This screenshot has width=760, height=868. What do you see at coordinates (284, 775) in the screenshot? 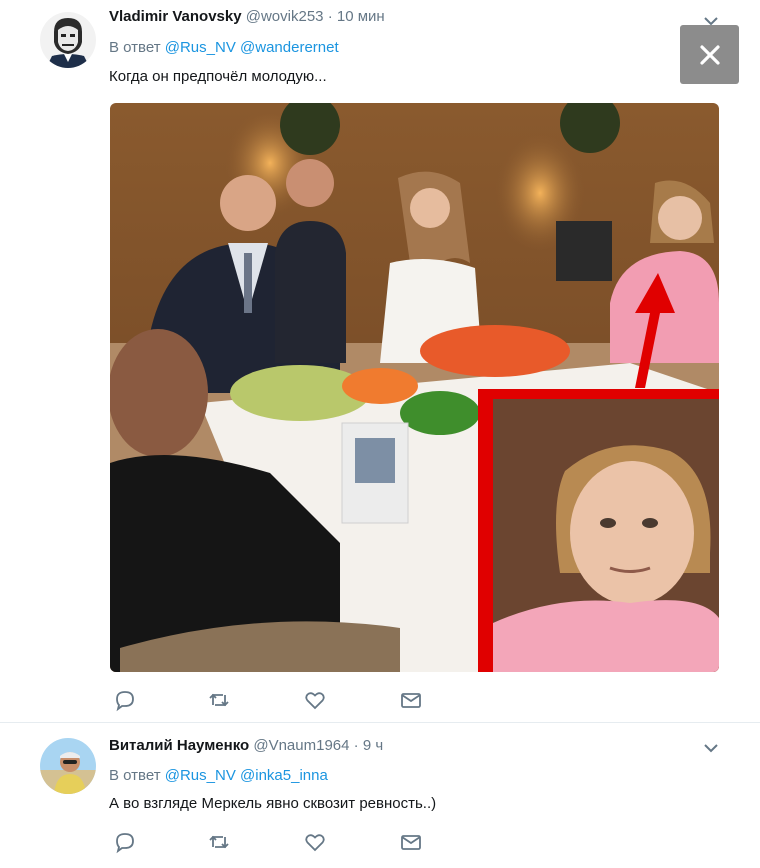
I see `mention-link: @inka5_inna` at bounding box center [284, 775].